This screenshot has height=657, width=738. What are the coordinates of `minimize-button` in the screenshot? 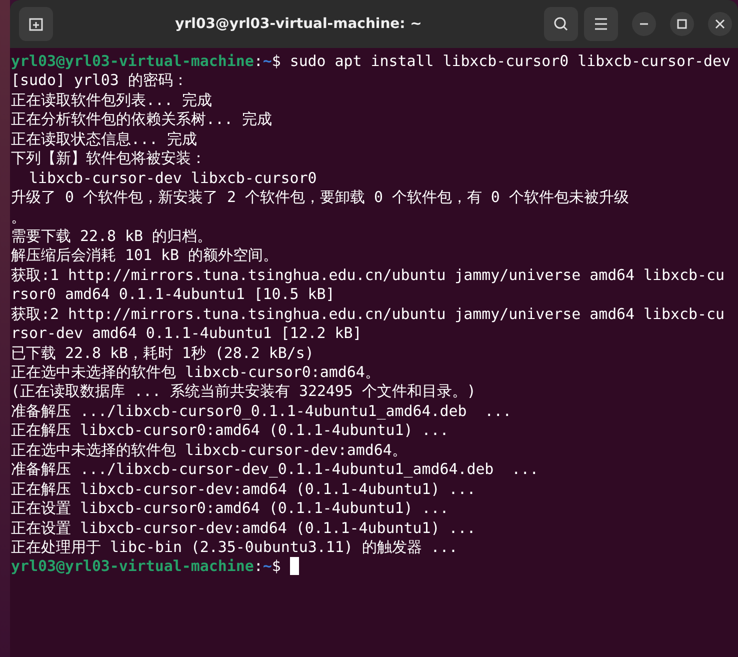 It's located at (644, 24).